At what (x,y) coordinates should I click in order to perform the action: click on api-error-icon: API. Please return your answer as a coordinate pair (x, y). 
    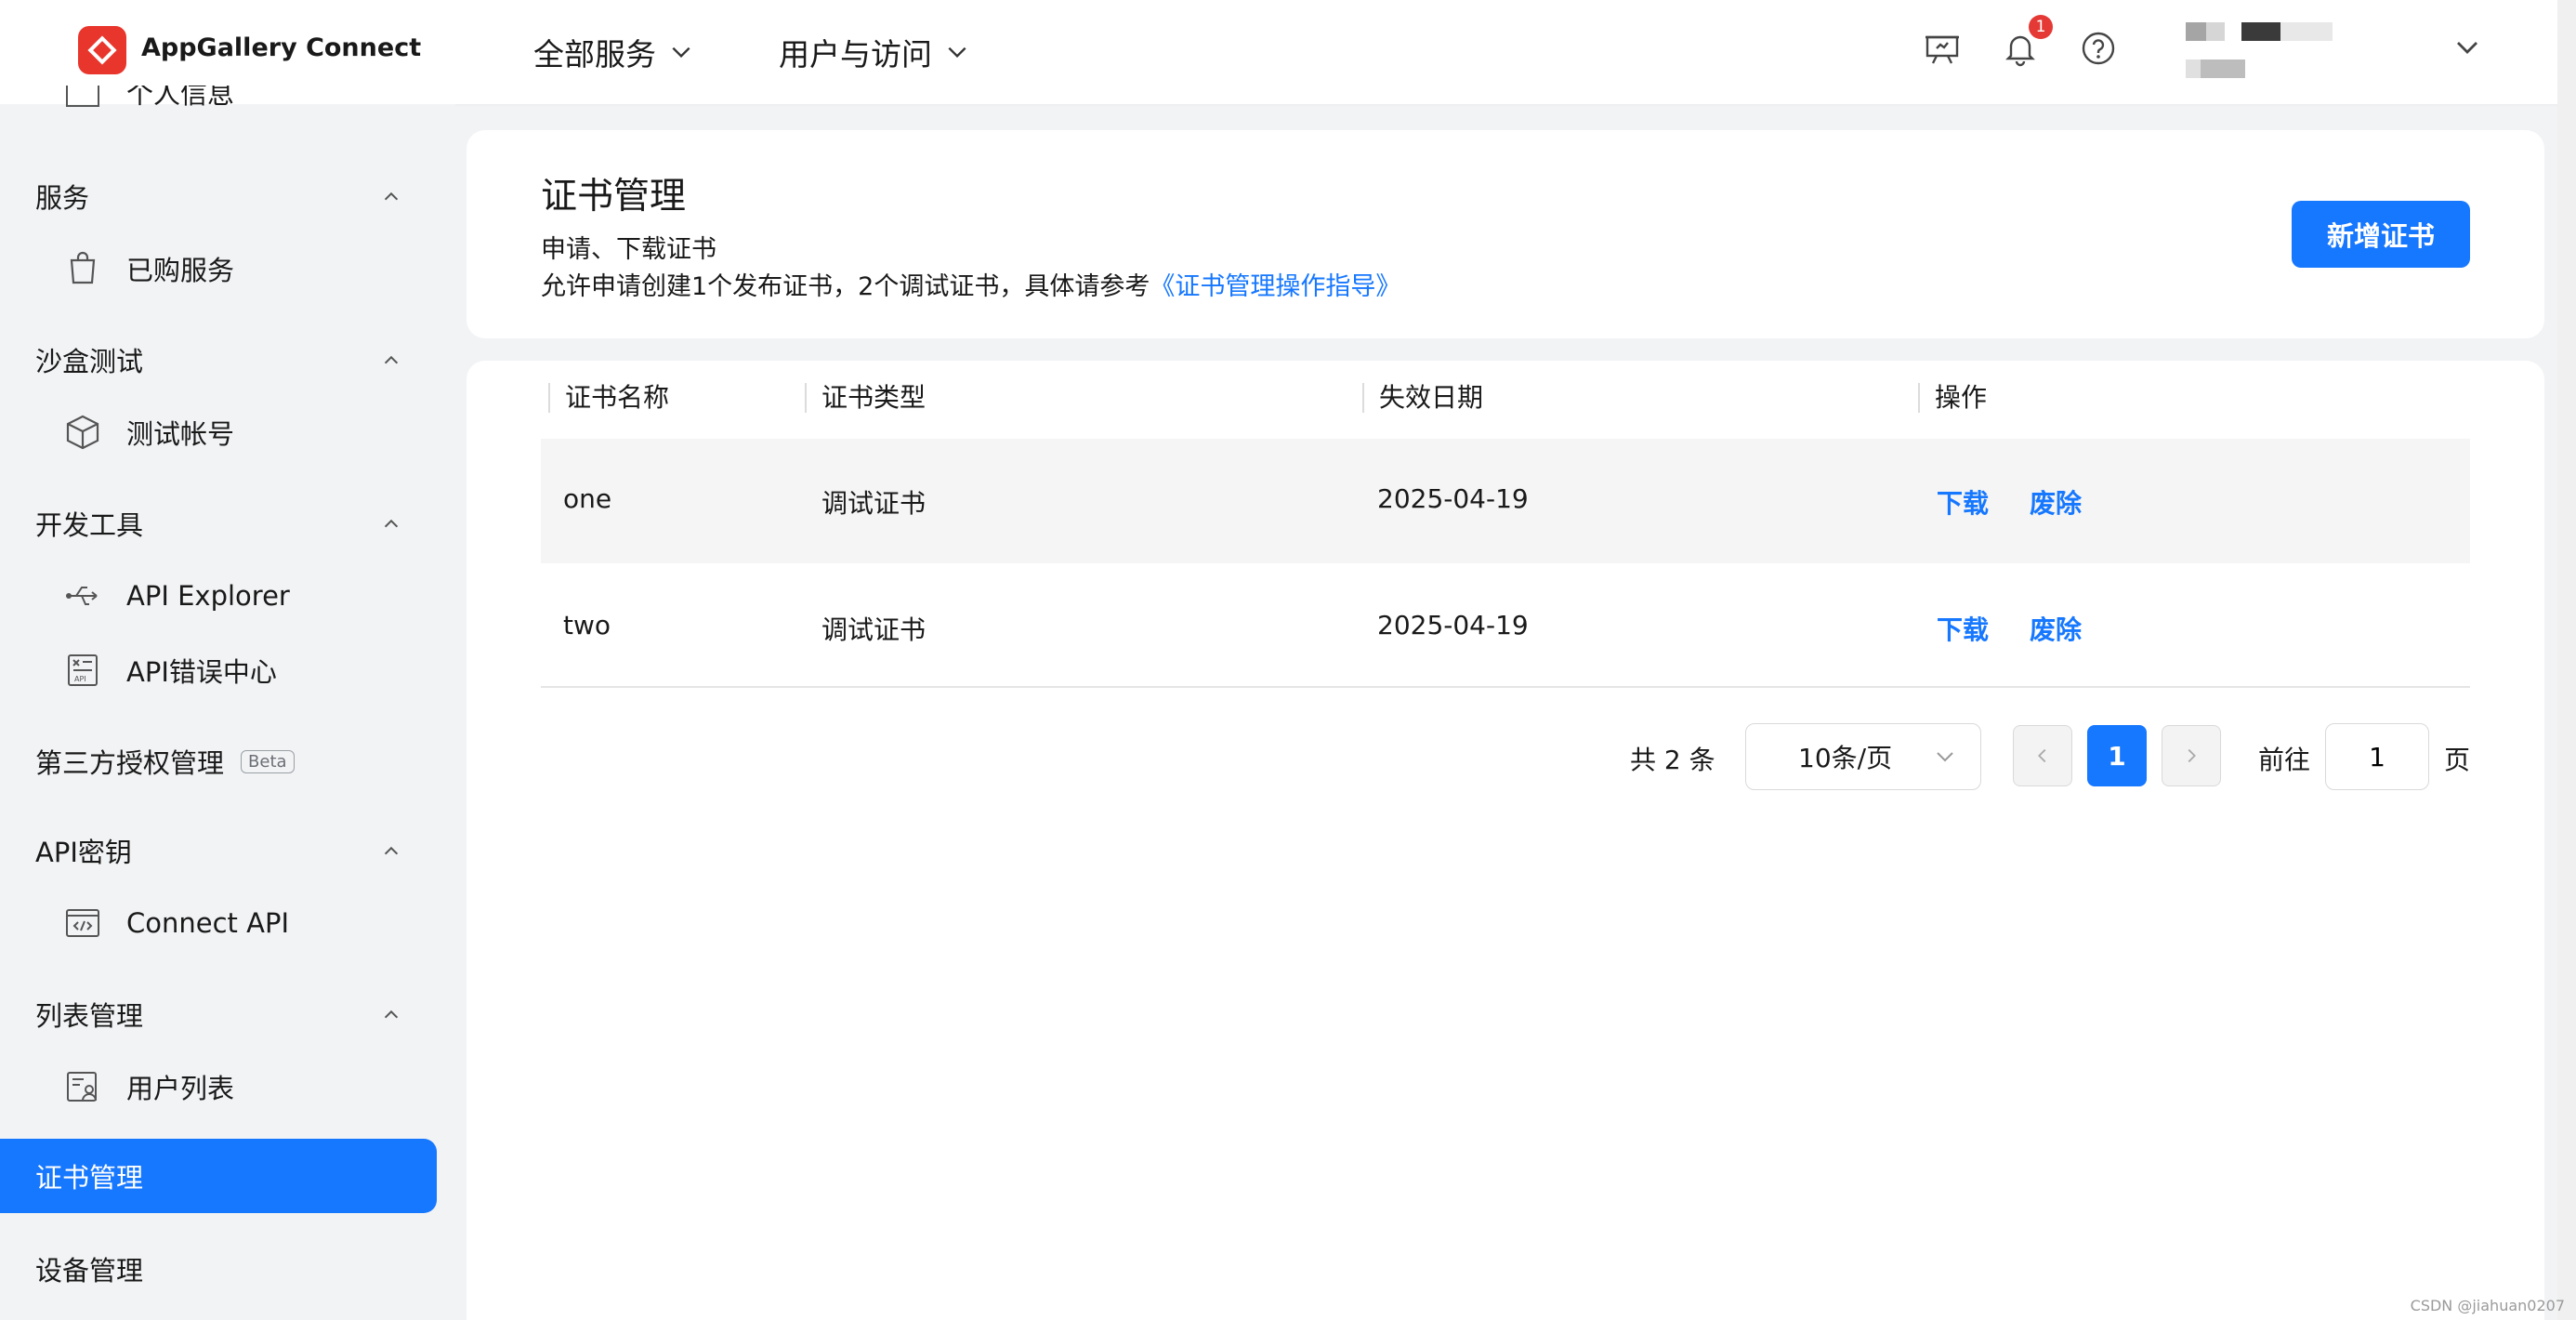
    Looking at the image, I should click on (83, 670).